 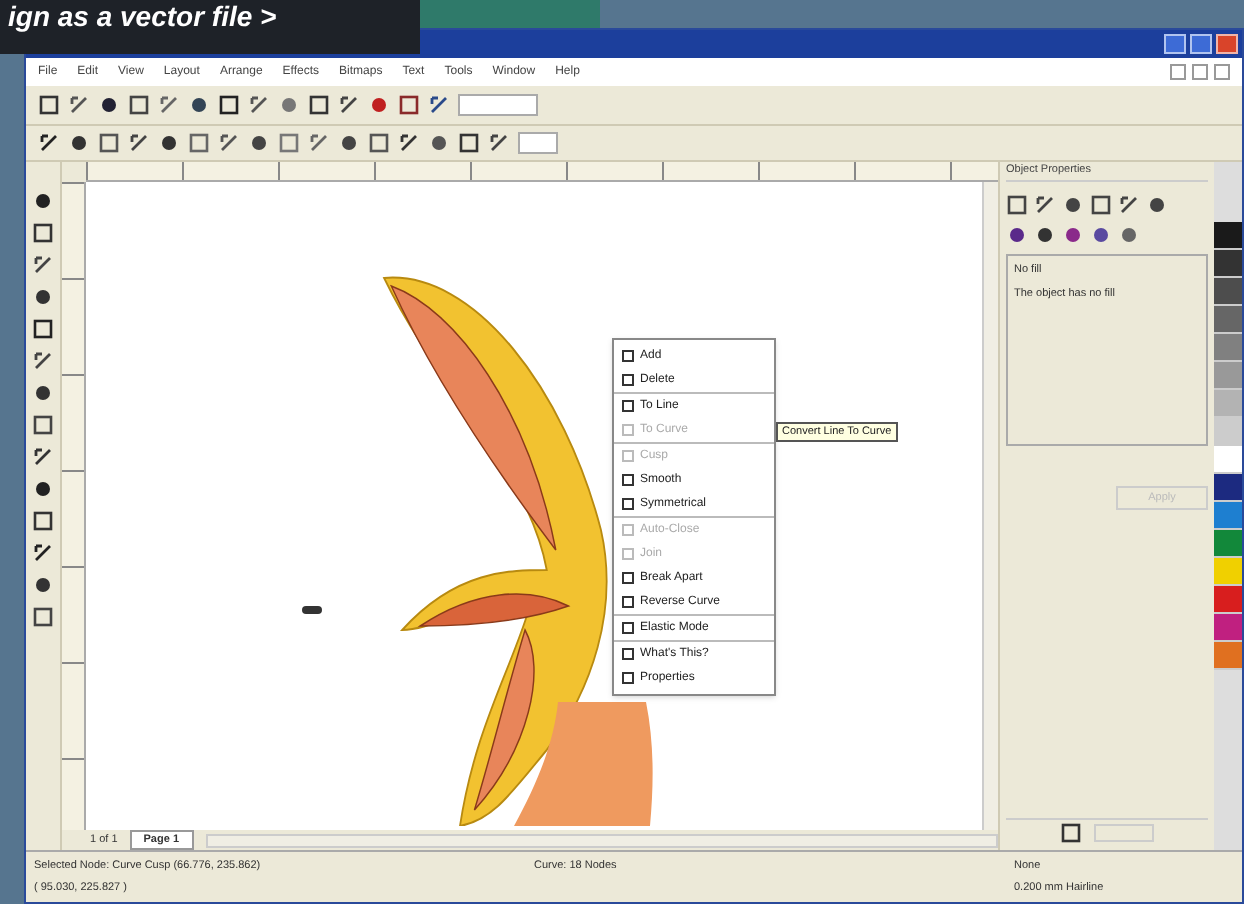 What do you see at coordinates (1178, 72) in the screenshot?
I see `minimize-button` at bounding box center [1178, 72].